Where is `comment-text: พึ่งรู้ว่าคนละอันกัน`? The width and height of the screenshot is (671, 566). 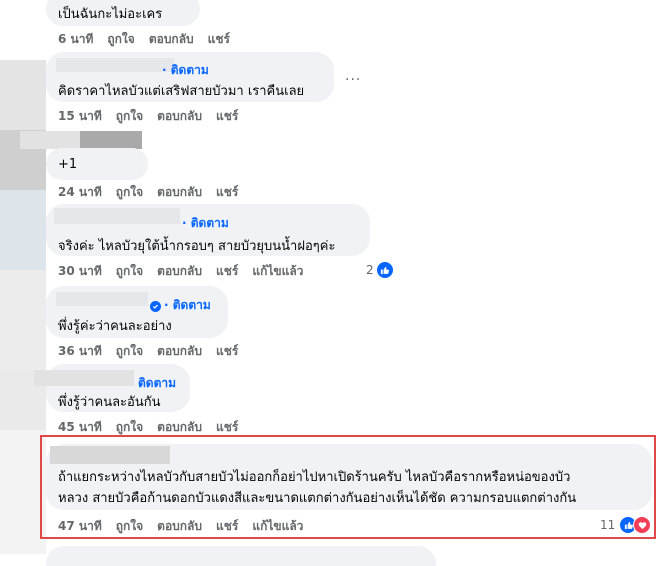
comment-text: พึ่งรู้ว่าคนละอันกัน is located at coordinates (109, 402).